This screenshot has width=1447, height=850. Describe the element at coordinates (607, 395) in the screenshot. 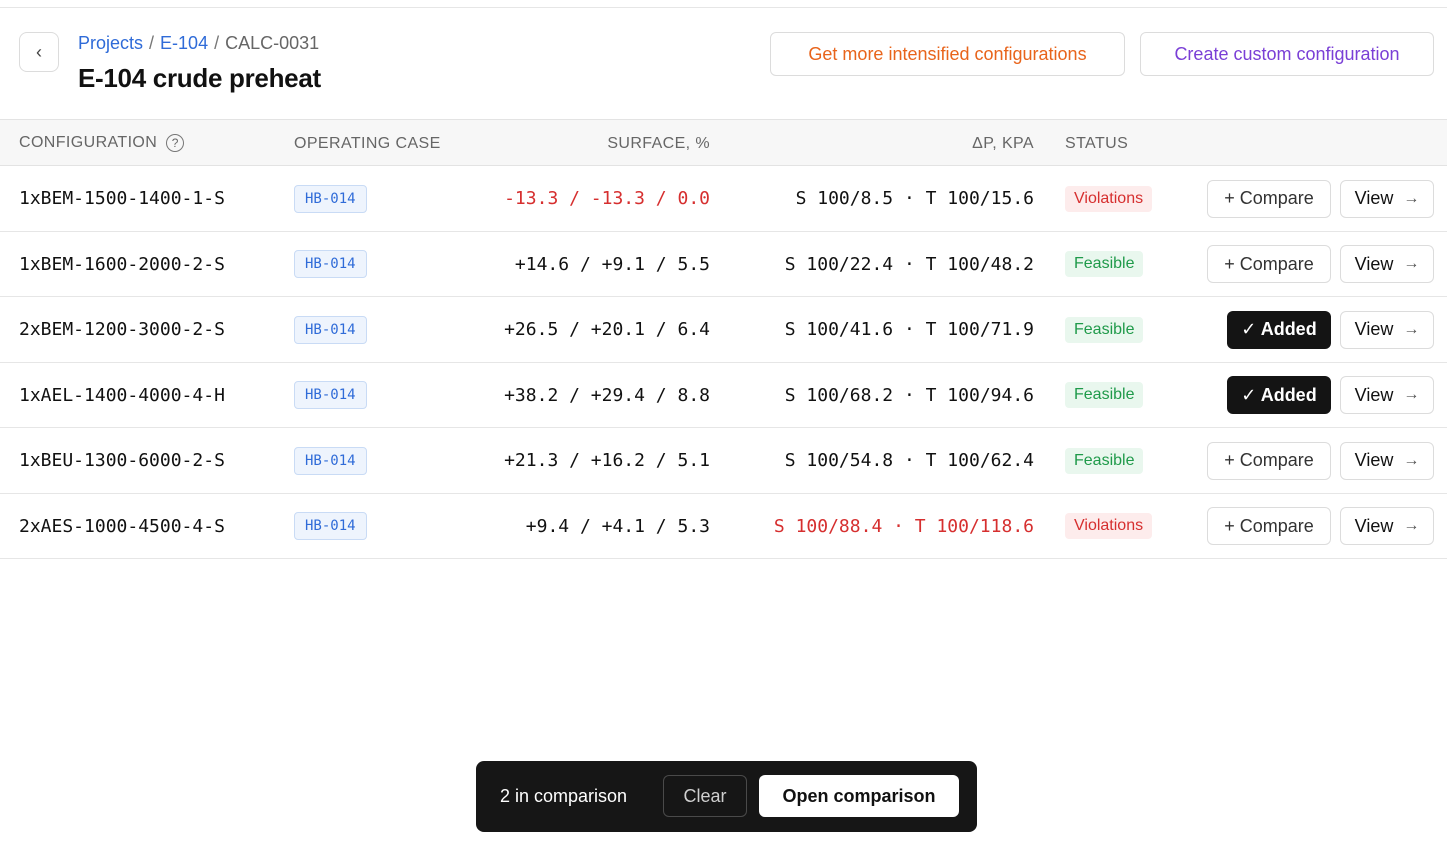

I see `surface-values: +38.2 / +29.4 / 8.8` at that location.